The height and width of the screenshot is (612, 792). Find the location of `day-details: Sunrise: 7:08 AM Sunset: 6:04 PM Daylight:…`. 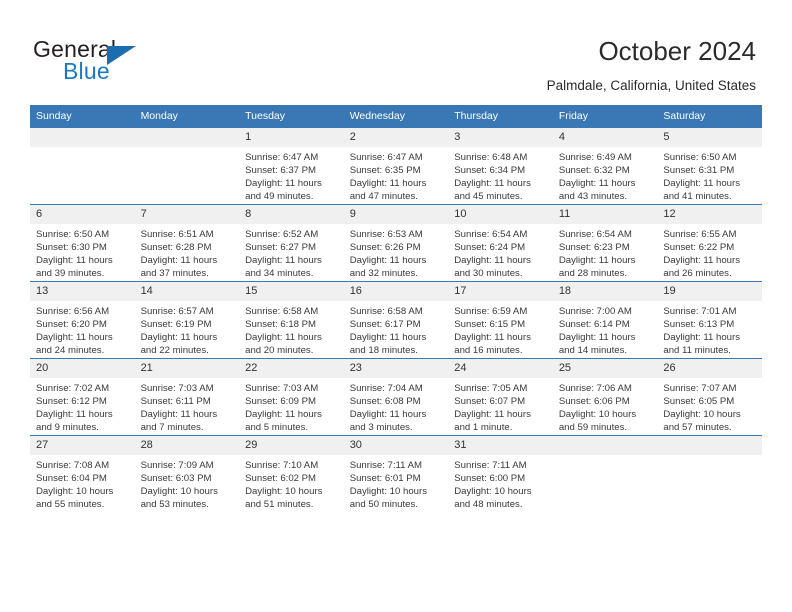

day-details: Sunrise: 7:08 AM Sunset: 6:04 PM Daylight:… is located at coordinates (82, 483).